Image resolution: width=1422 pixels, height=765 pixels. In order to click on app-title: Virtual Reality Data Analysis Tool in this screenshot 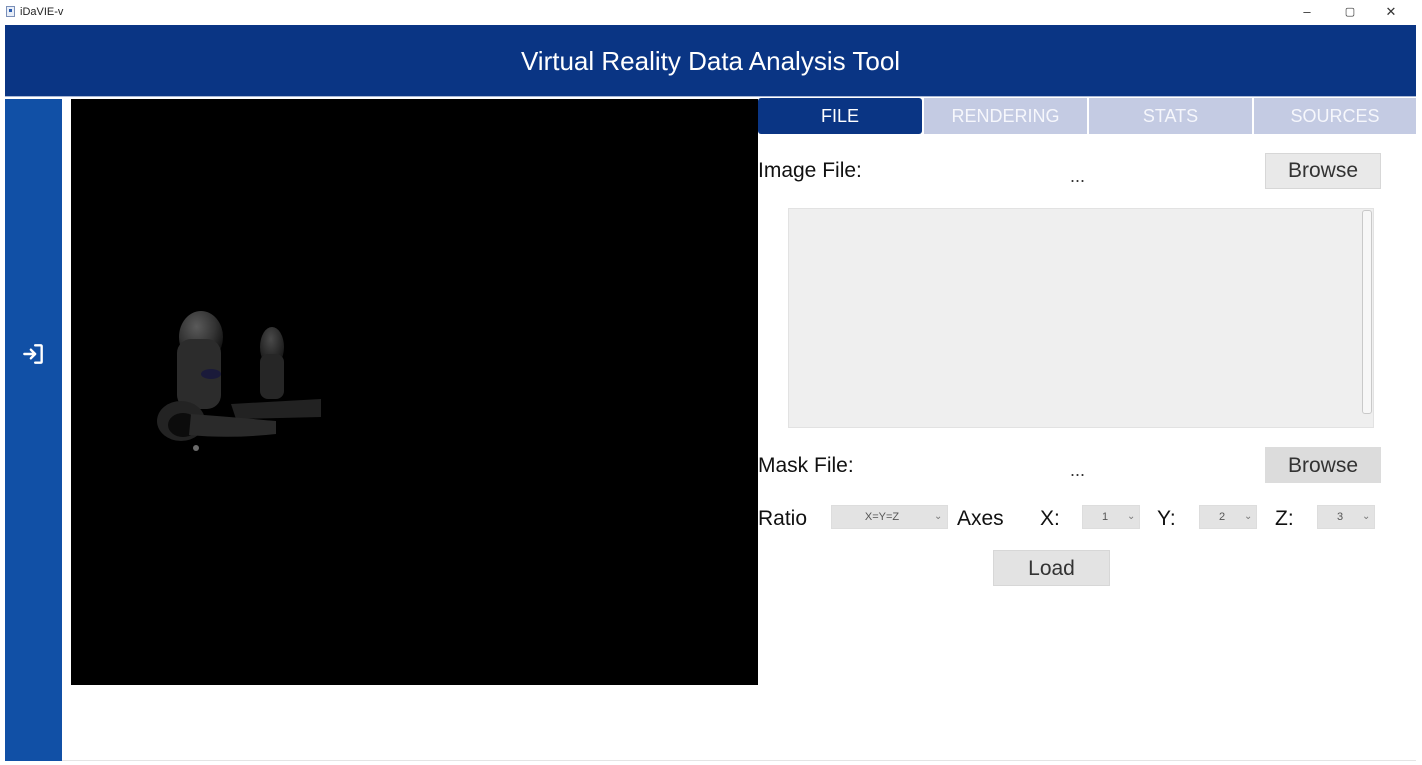, I will do `click(710, 61)`.